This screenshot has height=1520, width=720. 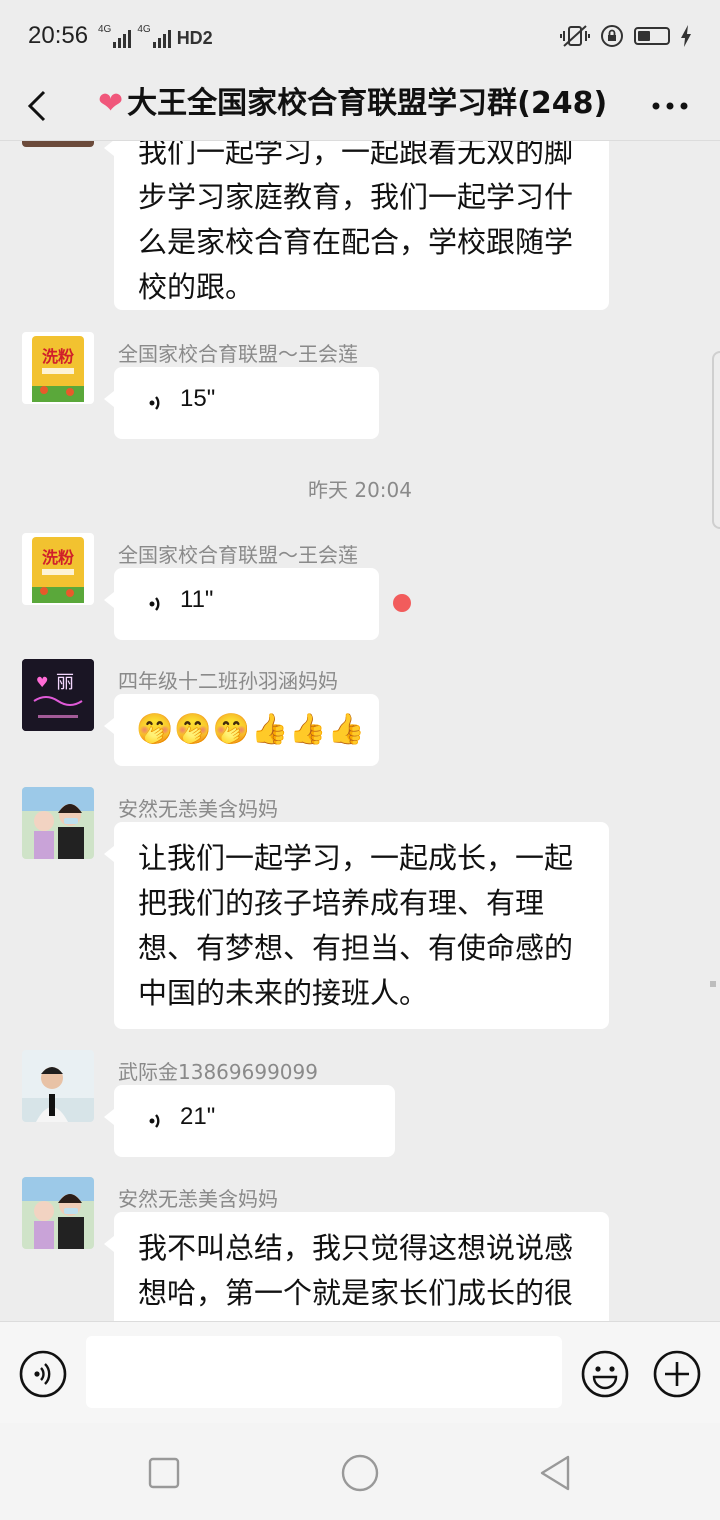 I want to click on input-bar, so click(x=360, y=1372).